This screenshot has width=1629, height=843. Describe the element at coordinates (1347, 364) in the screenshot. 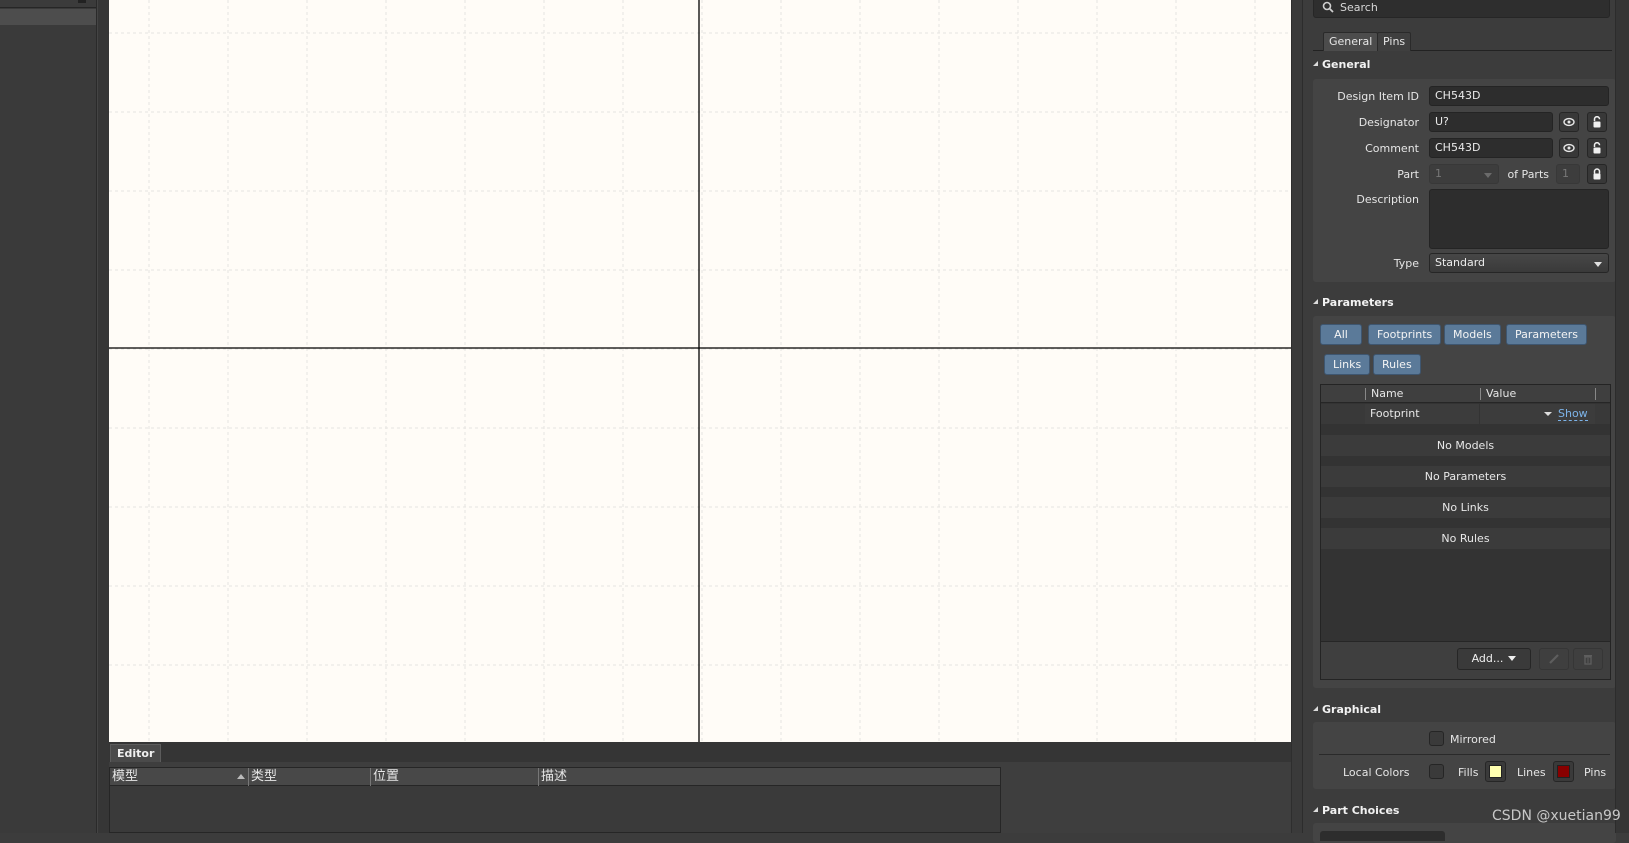

I see `filter-links-button: Links` at that location.